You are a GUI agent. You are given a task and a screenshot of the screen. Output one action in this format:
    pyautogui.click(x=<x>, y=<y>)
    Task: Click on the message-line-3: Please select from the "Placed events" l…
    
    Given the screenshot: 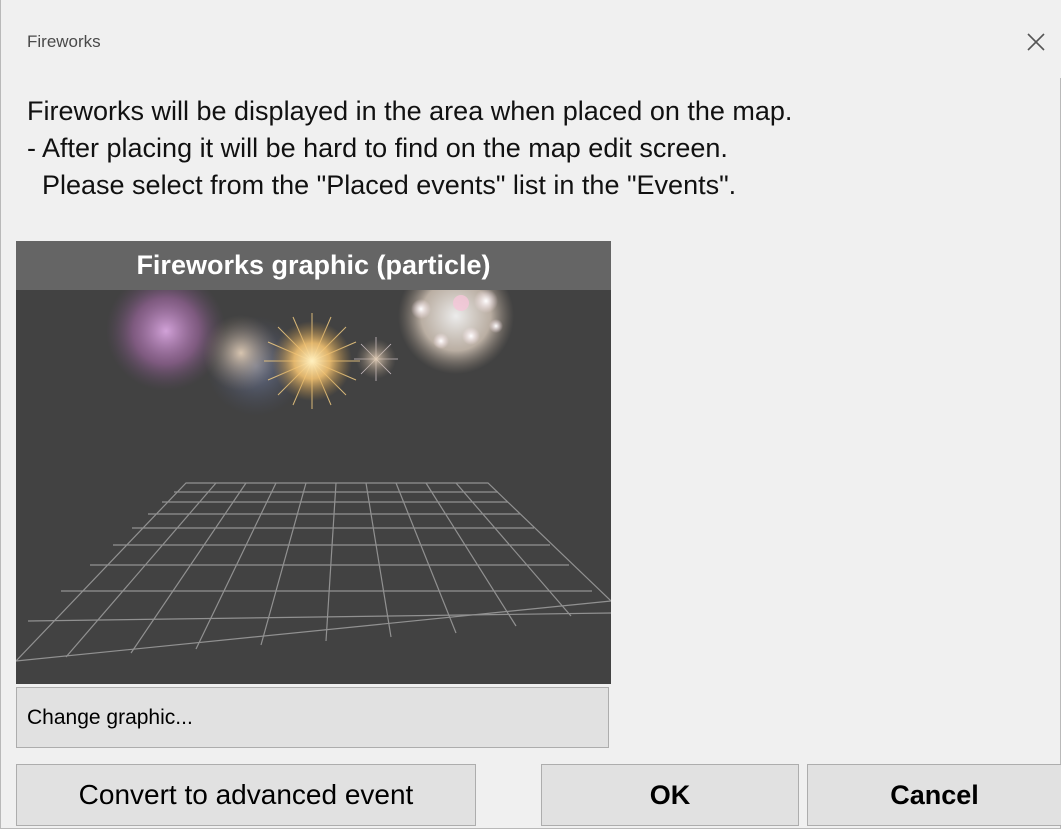 What is the action you would take?
    pyautogui.click(x=382, y=185)
    